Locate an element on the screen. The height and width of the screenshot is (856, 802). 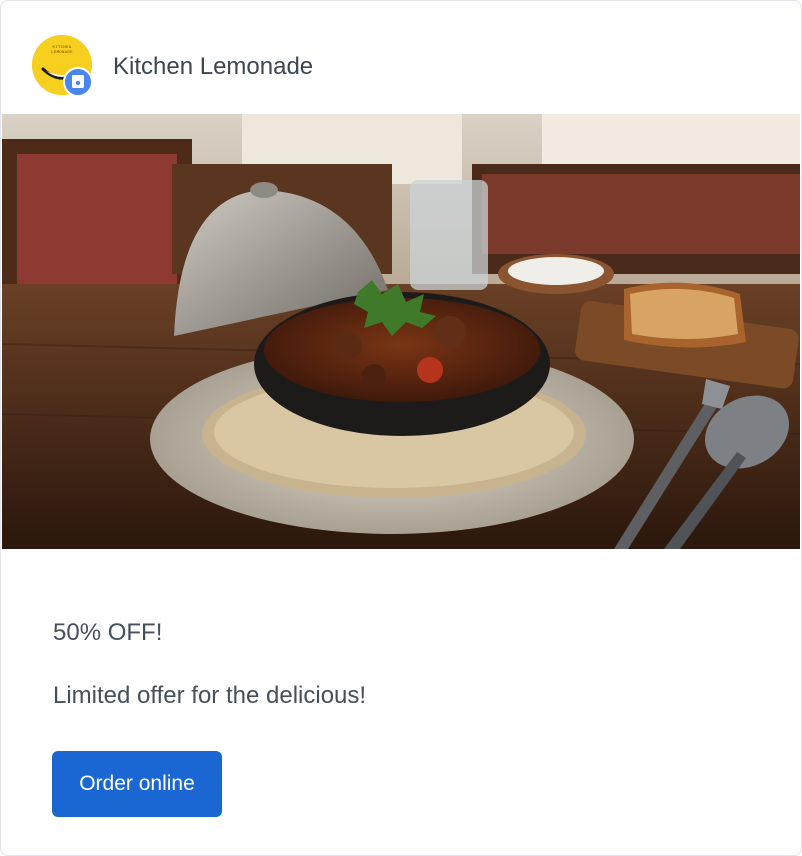
store-icon is located at coordinates (78, 81).